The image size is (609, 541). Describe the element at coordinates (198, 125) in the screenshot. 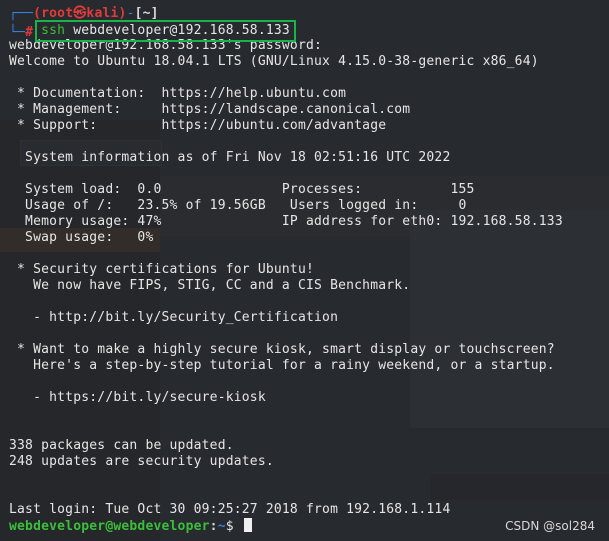

I see `support-line: * Support: https://ubuntu.com/advantage` at that location.